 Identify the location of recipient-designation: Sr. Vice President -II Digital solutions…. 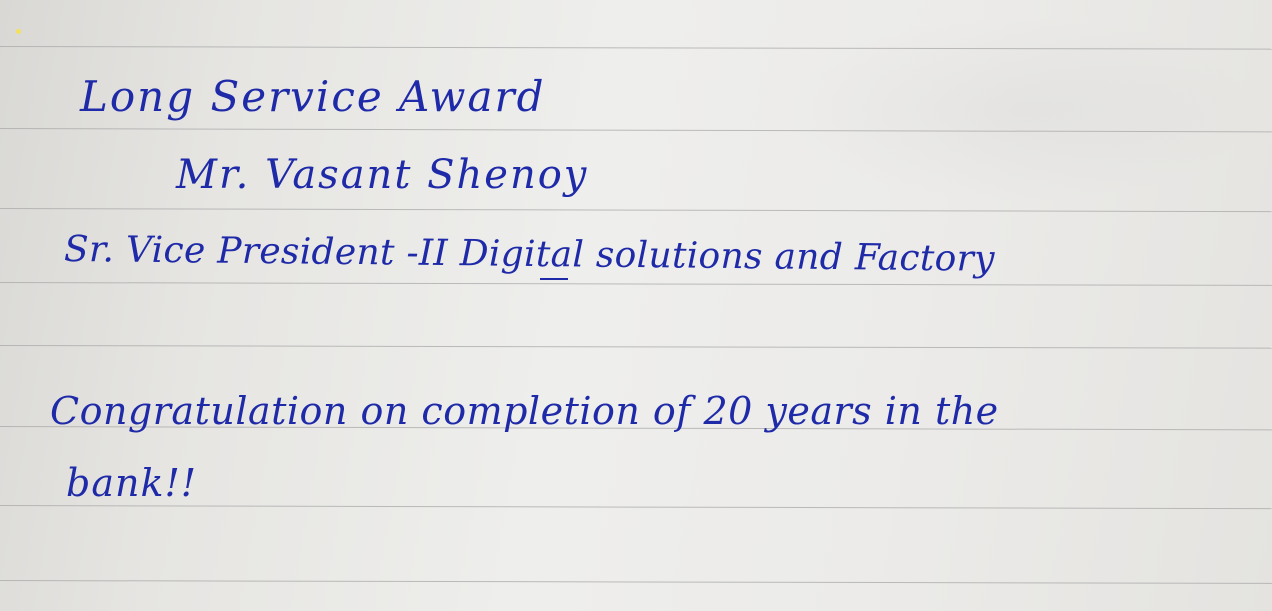
(529, 254).